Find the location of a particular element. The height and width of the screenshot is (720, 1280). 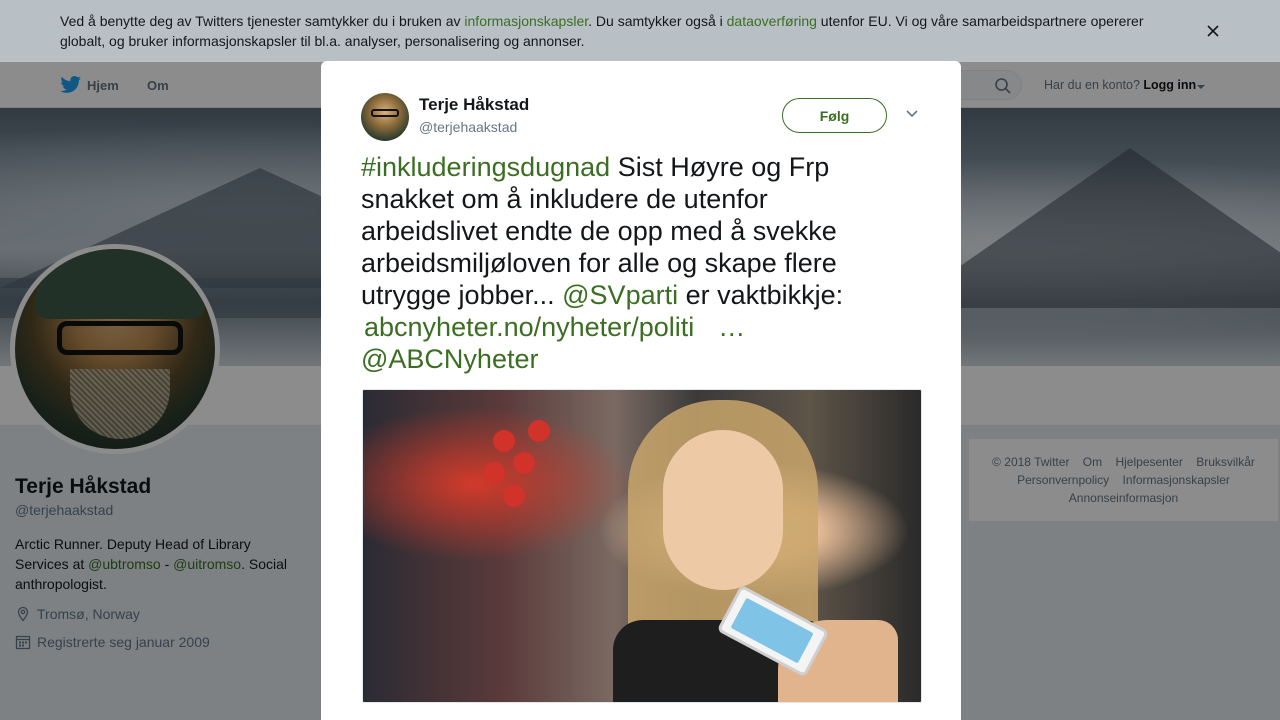

follow-button: Følg is located at coordinates (834, 115).